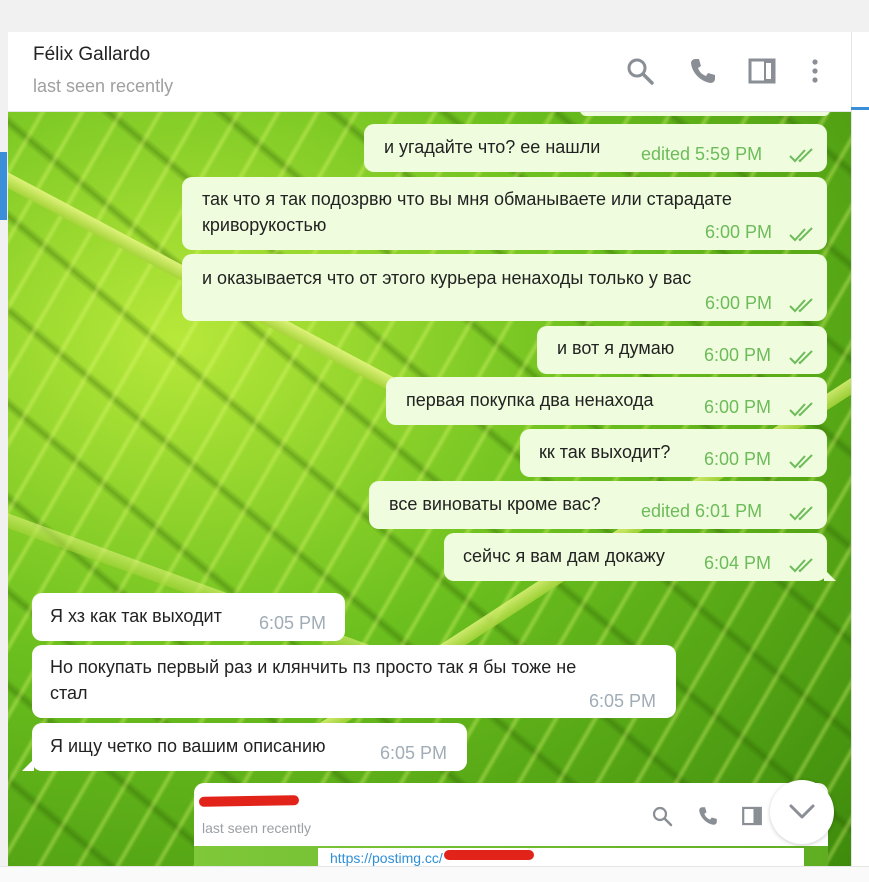 The image size is (869, 882). What do you see at coordinates (429, 72) in the screenshot?
I see `chat-header: Félix Gallardo last seen recently` at bounding box center [429, 72].